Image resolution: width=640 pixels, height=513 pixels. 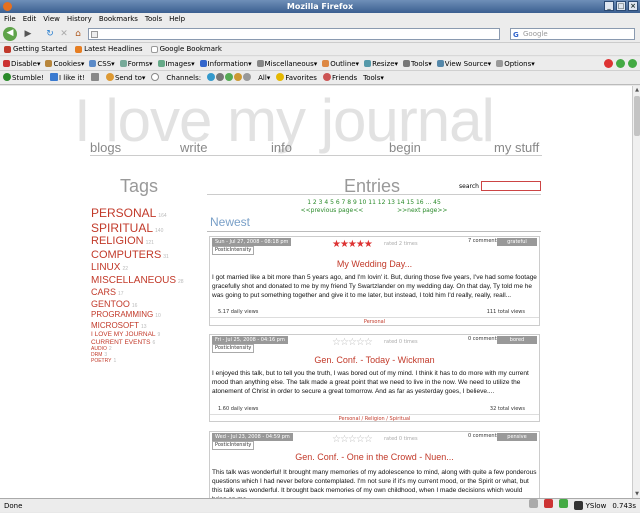 What do you see at coordinates (535, 34) in the screenshot?
I see `search-placeholder: Google` at bounding box center [535, 34].